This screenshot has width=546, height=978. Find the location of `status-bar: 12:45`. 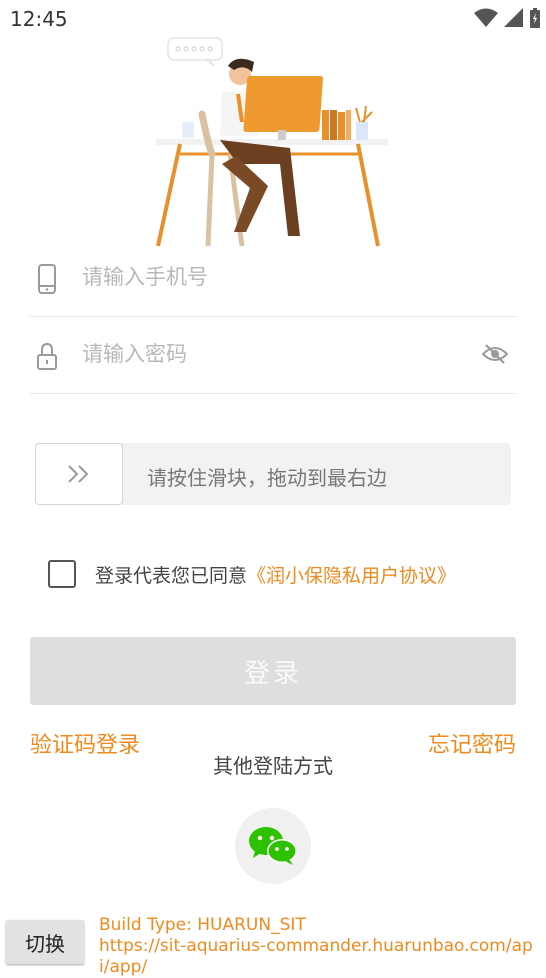

status-bar: 12:45 is located at coordinates (273, 18).